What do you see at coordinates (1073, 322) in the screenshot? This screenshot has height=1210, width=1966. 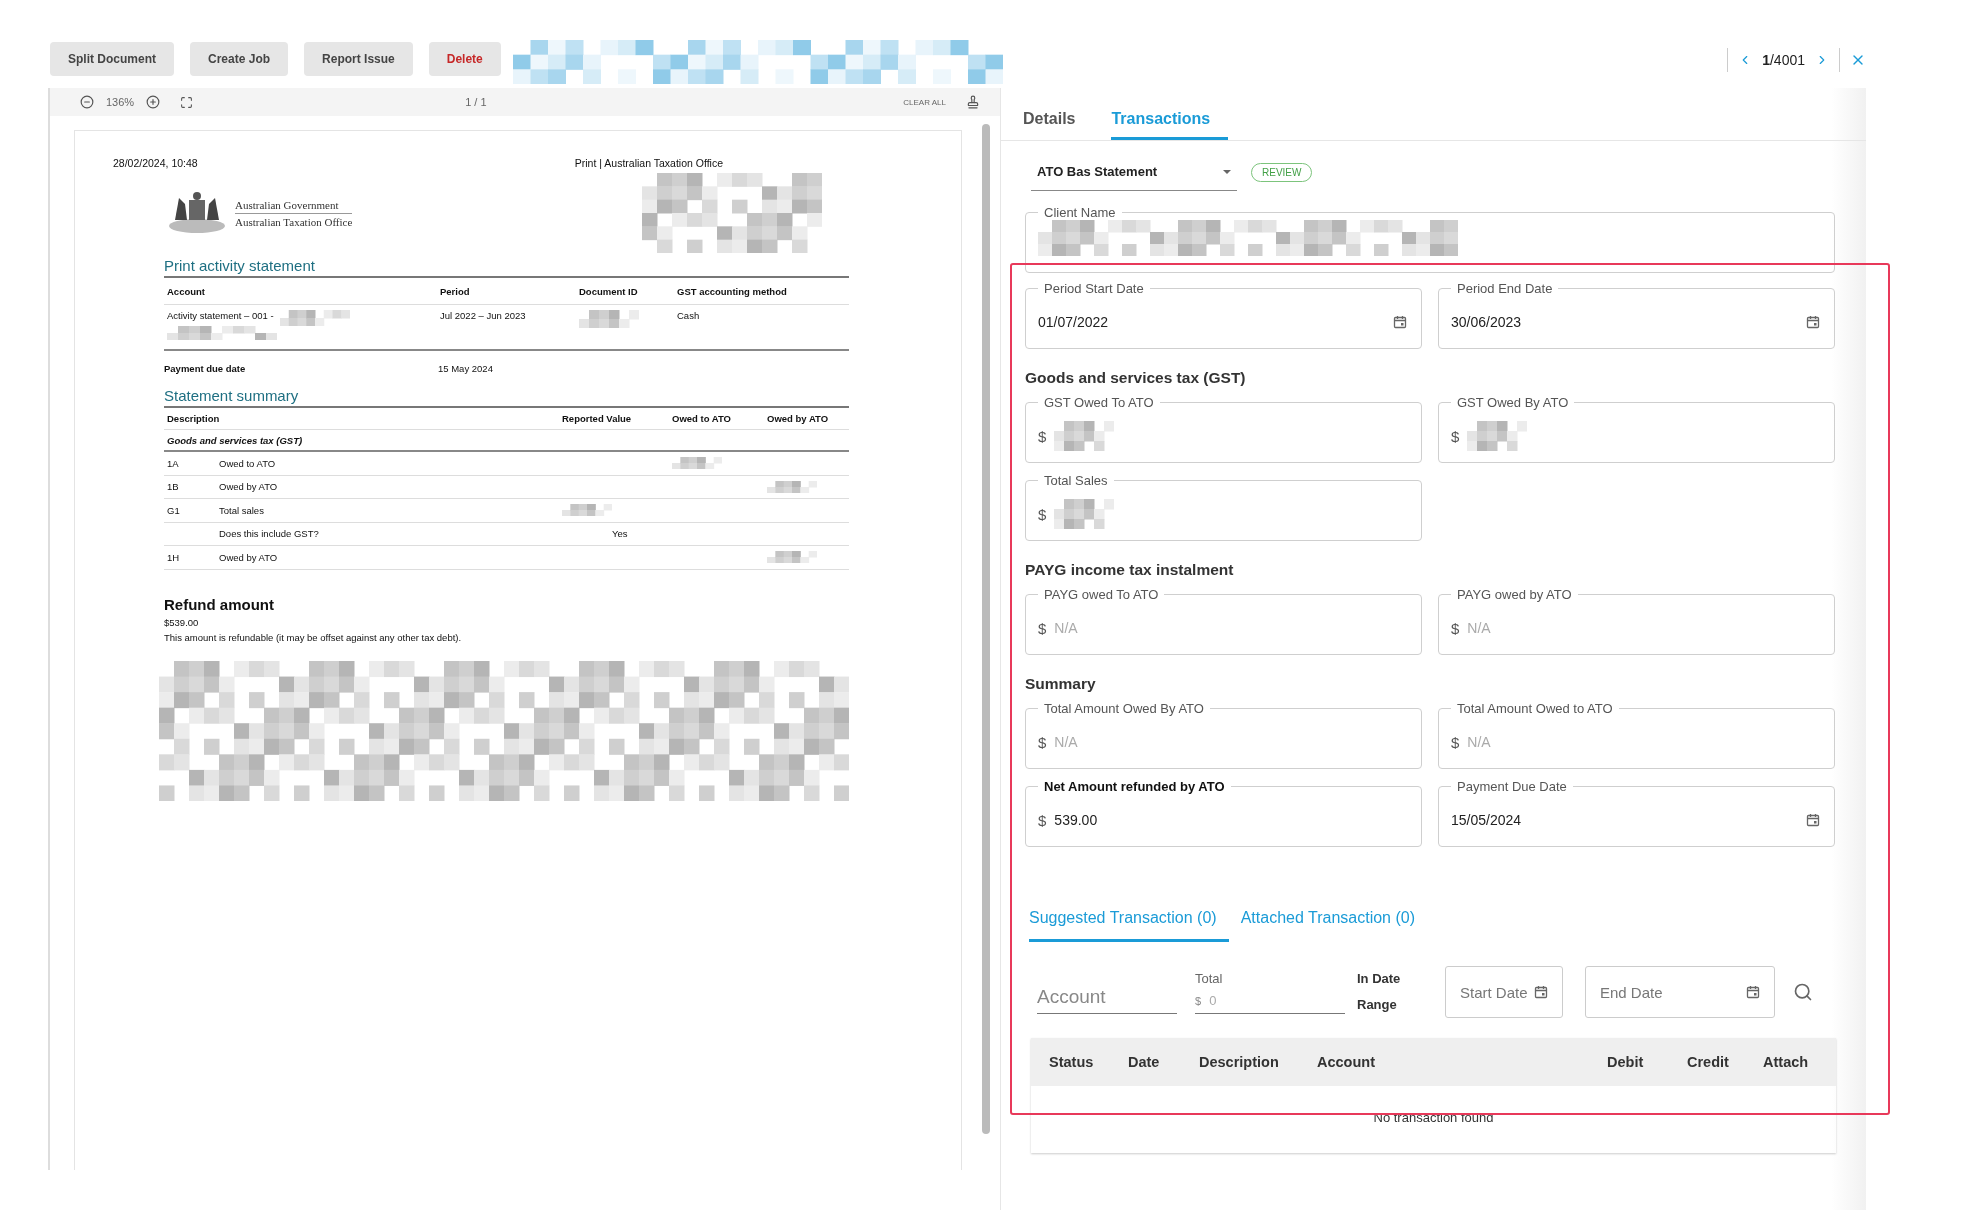 I see `field-value: 01/07/2022` at bounding box center [1073, 322].